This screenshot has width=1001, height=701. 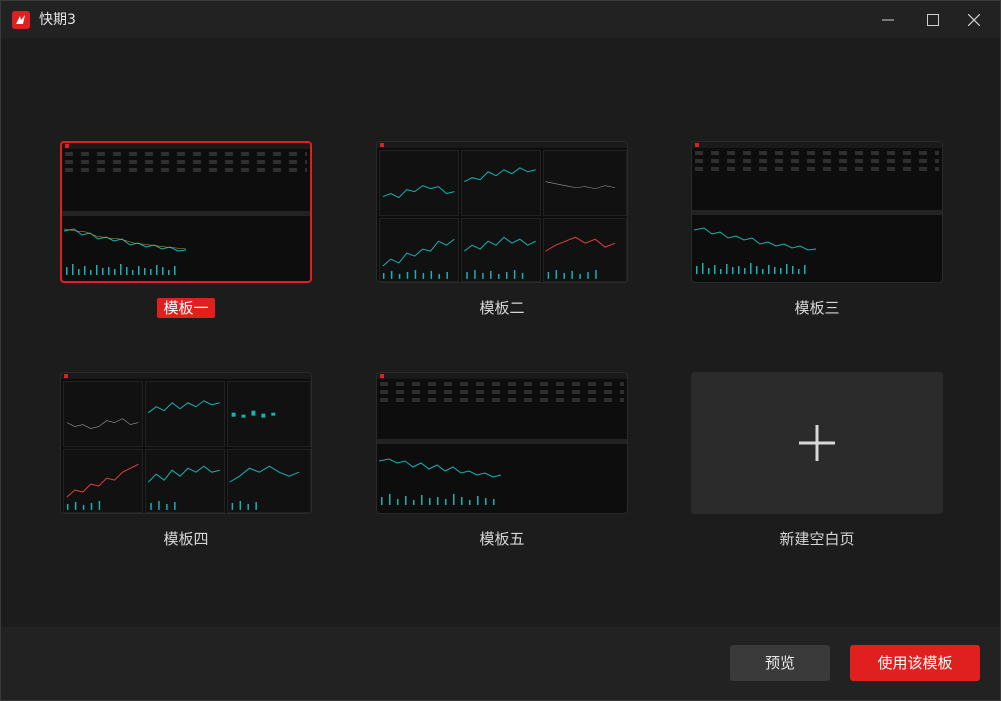 I want to click on template-card-2: 模板二, so click(x=502, y=229).